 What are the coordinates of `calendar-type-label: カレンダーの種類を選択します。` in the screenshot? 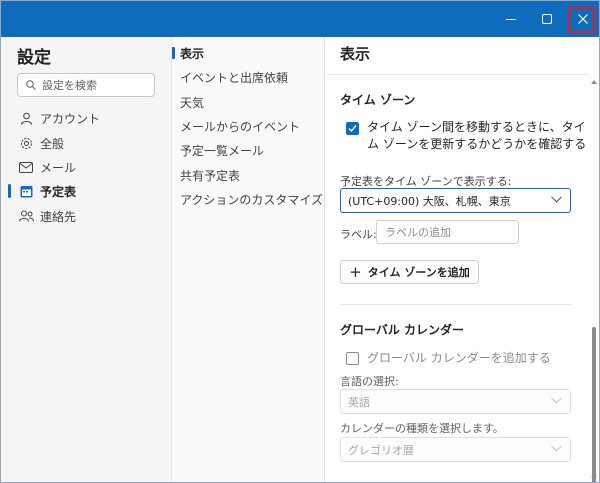 It's located at (422, 428).